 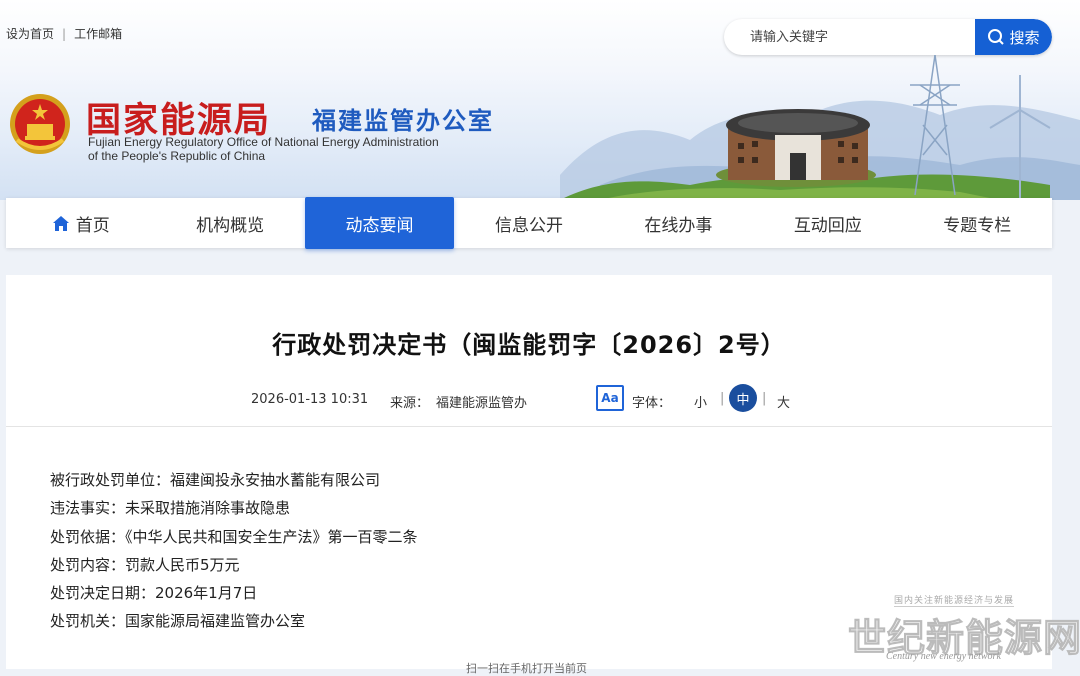 I want to click on font-size-icon: Aa, so click(x=610, y=398).